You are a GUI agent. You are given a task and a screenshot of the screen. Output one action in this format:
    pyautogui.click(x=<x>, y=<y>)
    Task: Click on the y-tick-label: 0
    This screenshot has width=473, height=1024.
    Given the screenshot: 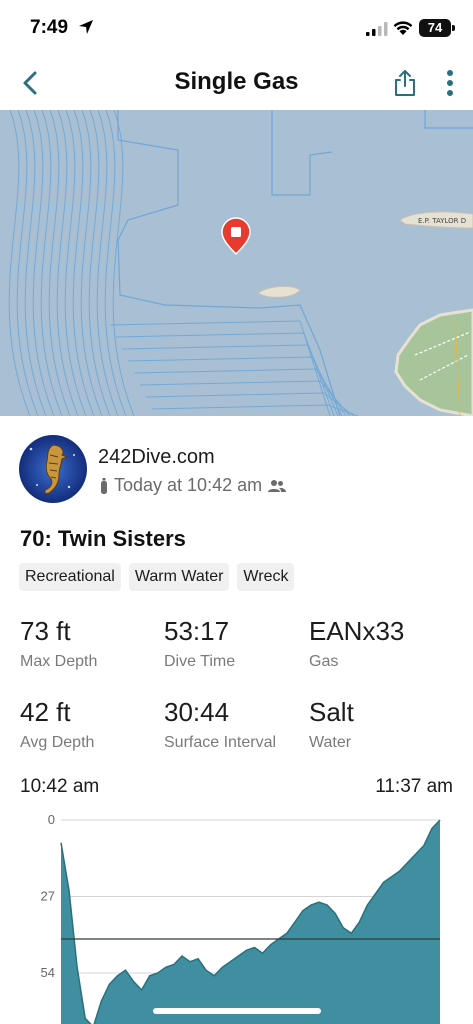 What is the action you would take?
    pyautogui.click(x=51, y=819)
    